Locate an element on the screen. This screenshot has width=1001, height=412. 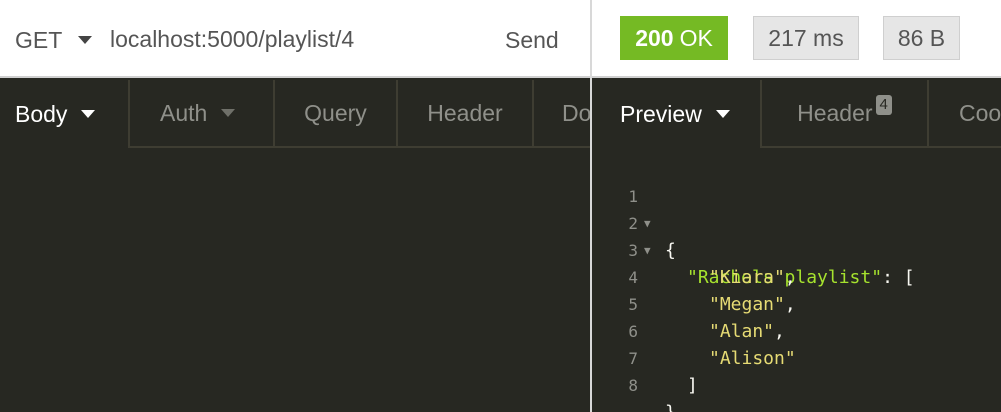
status-text: OK is located at coordinates (696, 37).